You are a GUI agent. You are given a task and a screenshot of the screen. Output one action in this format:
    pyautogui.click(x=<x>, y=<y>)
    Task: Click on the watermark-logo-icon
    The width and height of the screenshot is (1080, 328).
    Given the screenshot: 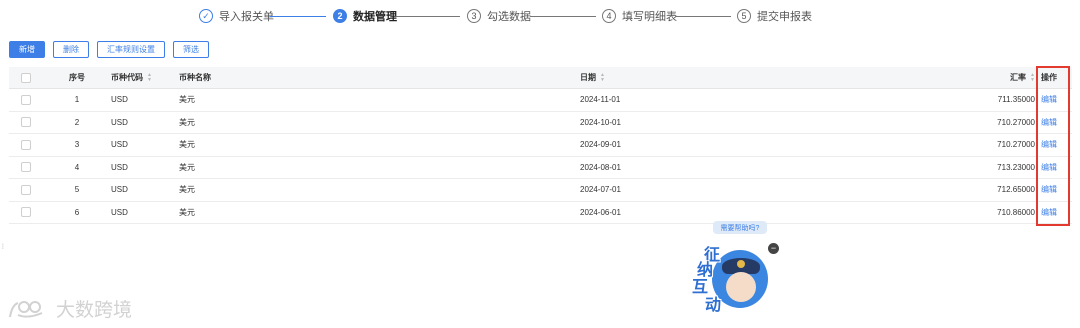 What is the action you would take?
    pyautogui.click(x=26, y=309)
    